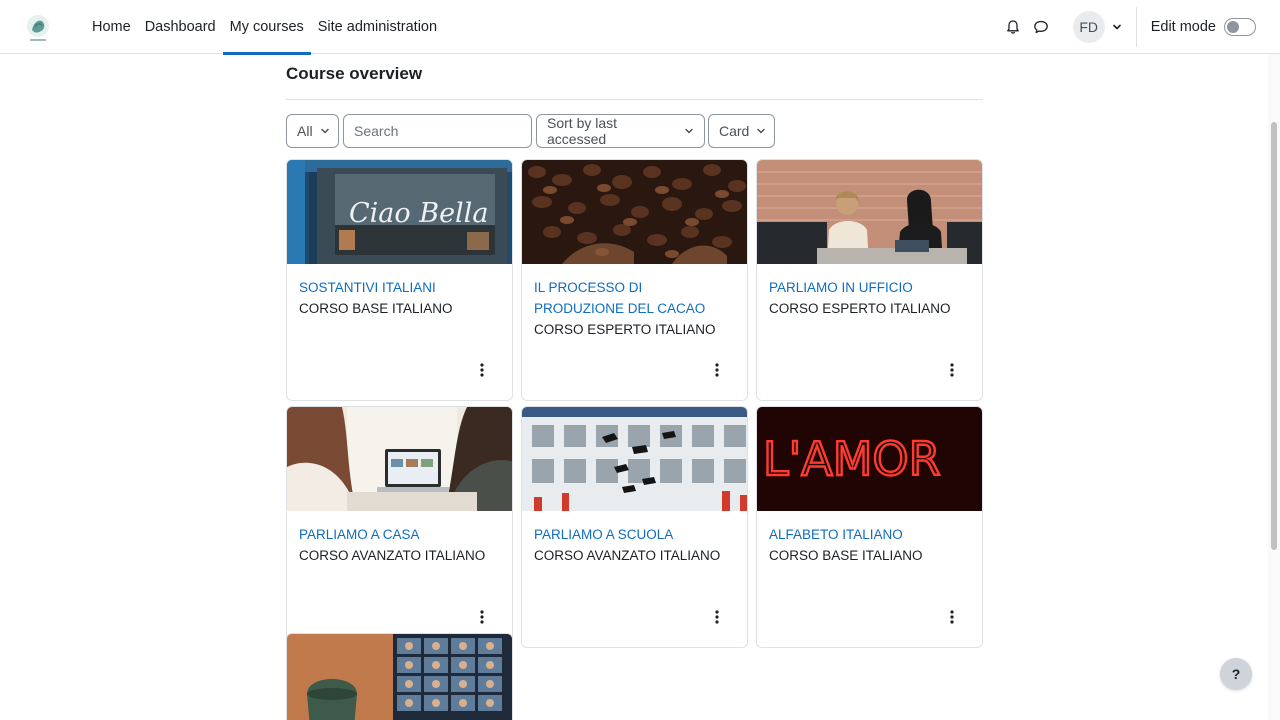  I want to click on view-dropdown: Card, so click(741, 131).